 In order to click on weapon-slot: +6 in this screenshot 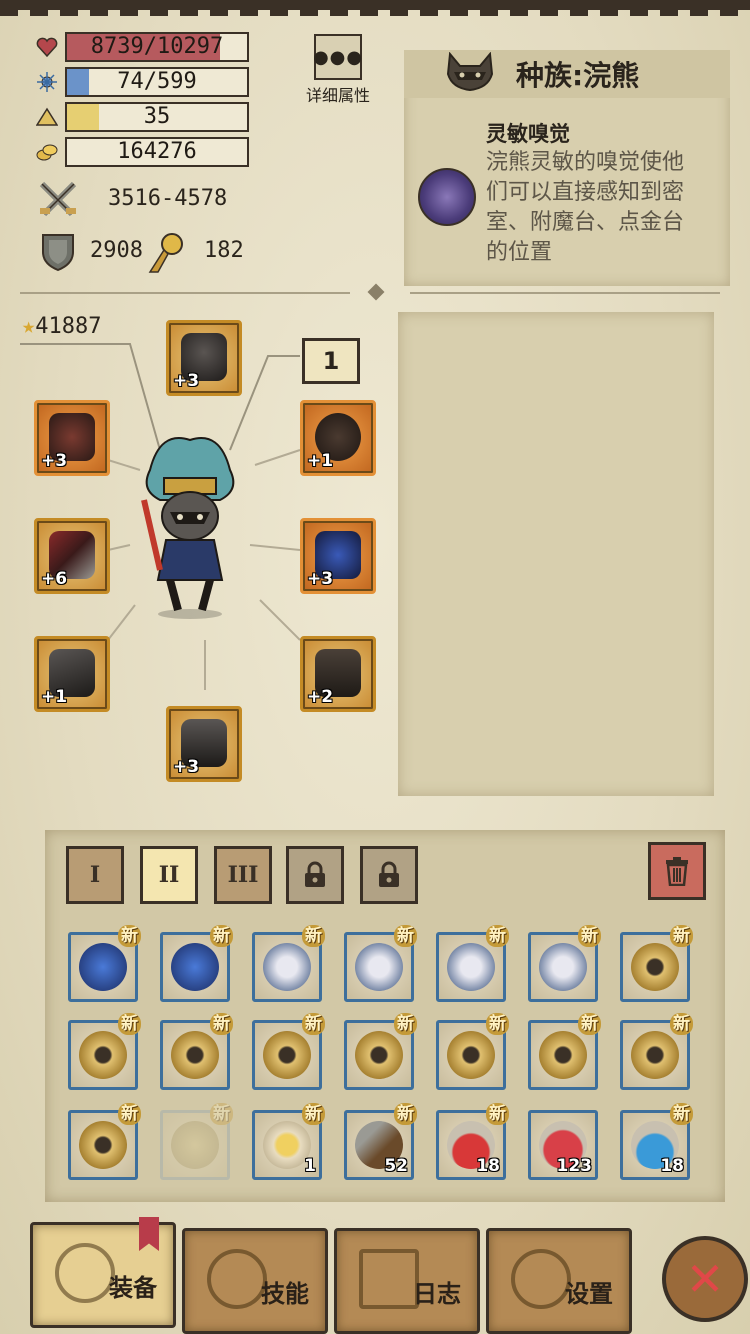, I will do `click(72, 556)`.